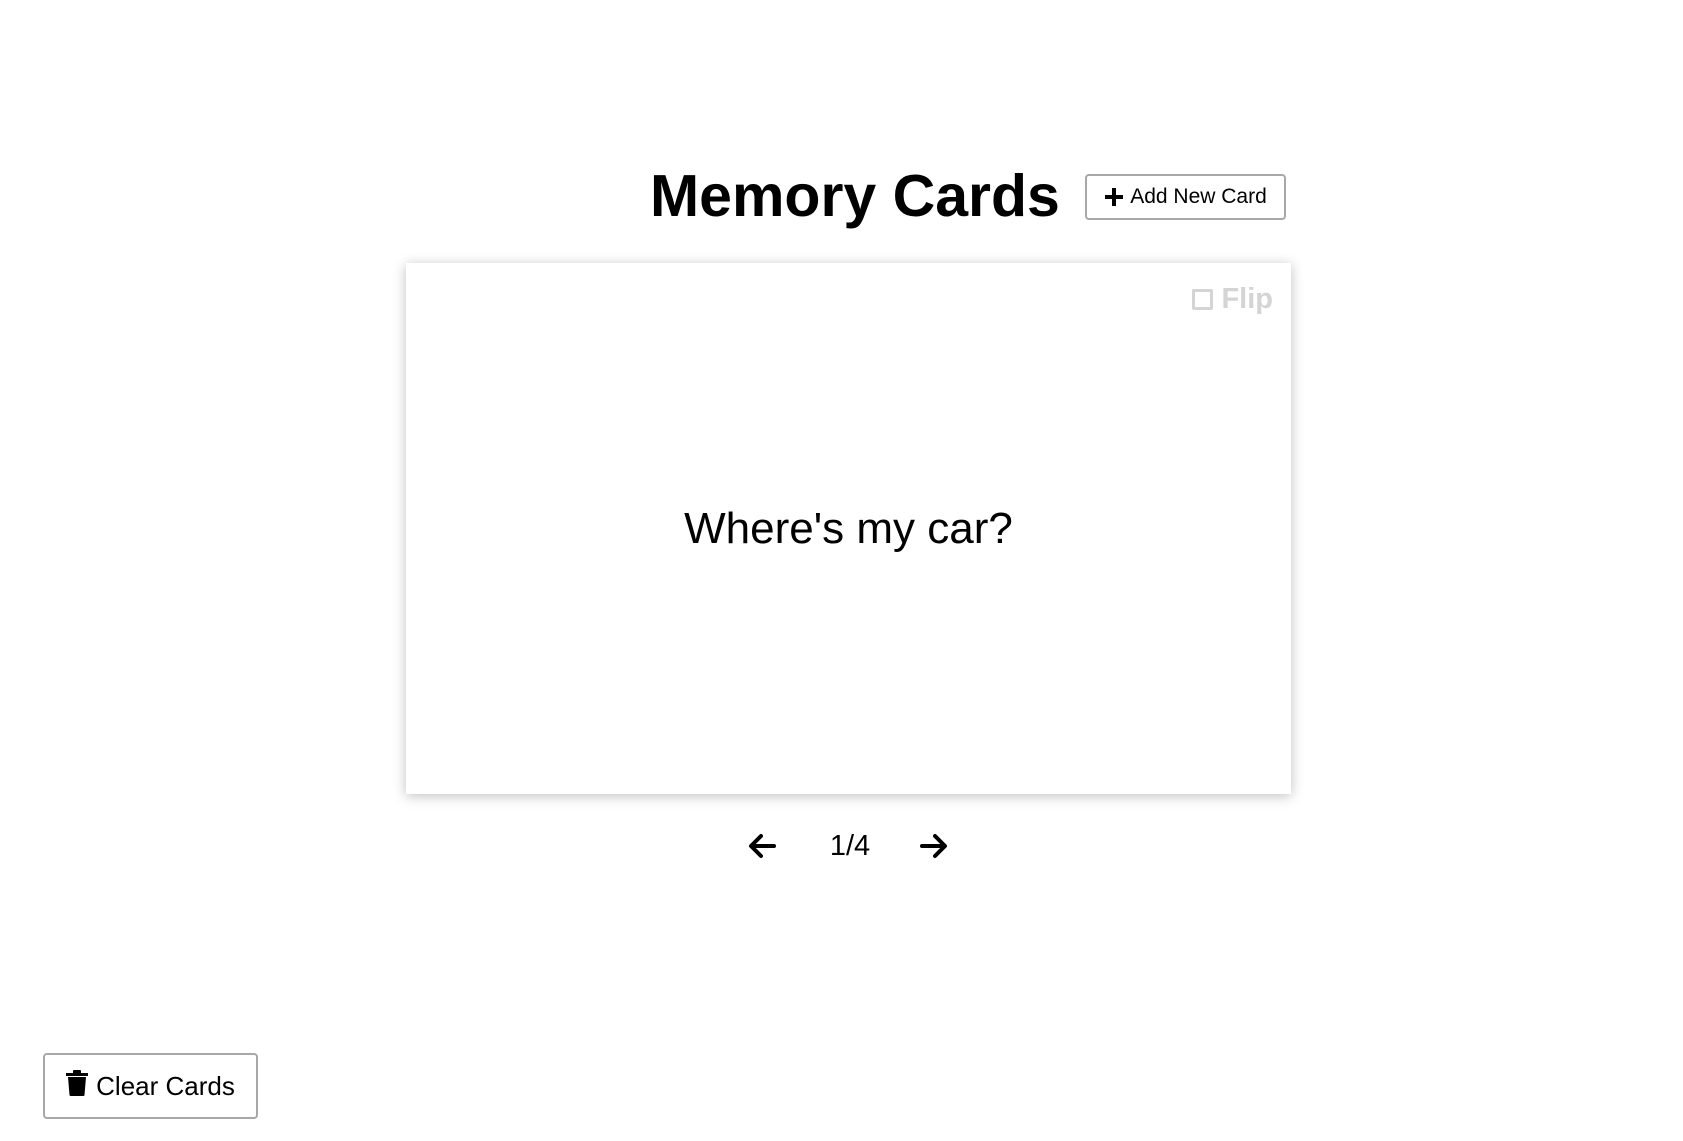 The image size is (1683, 1141). I want to click on arrow-right-icon, so click(933, 846).